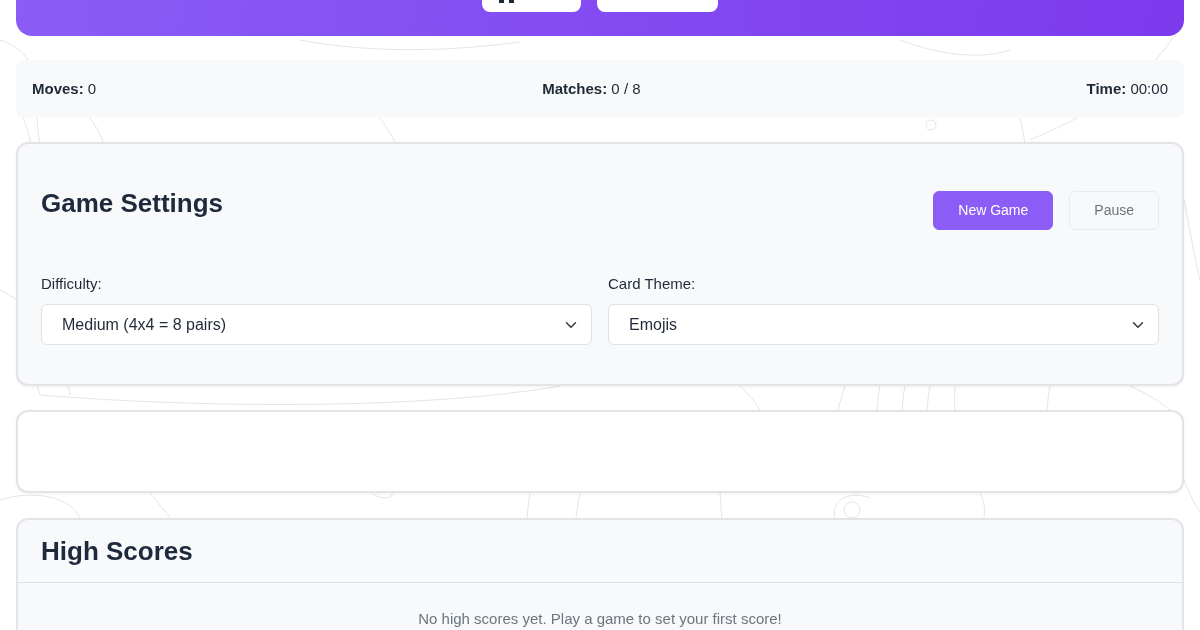 The width and height of the screenshot is (1200, 630). I want to click on difficulty-select: Medium (4x4 = 8 pairs), so click(316, 324).